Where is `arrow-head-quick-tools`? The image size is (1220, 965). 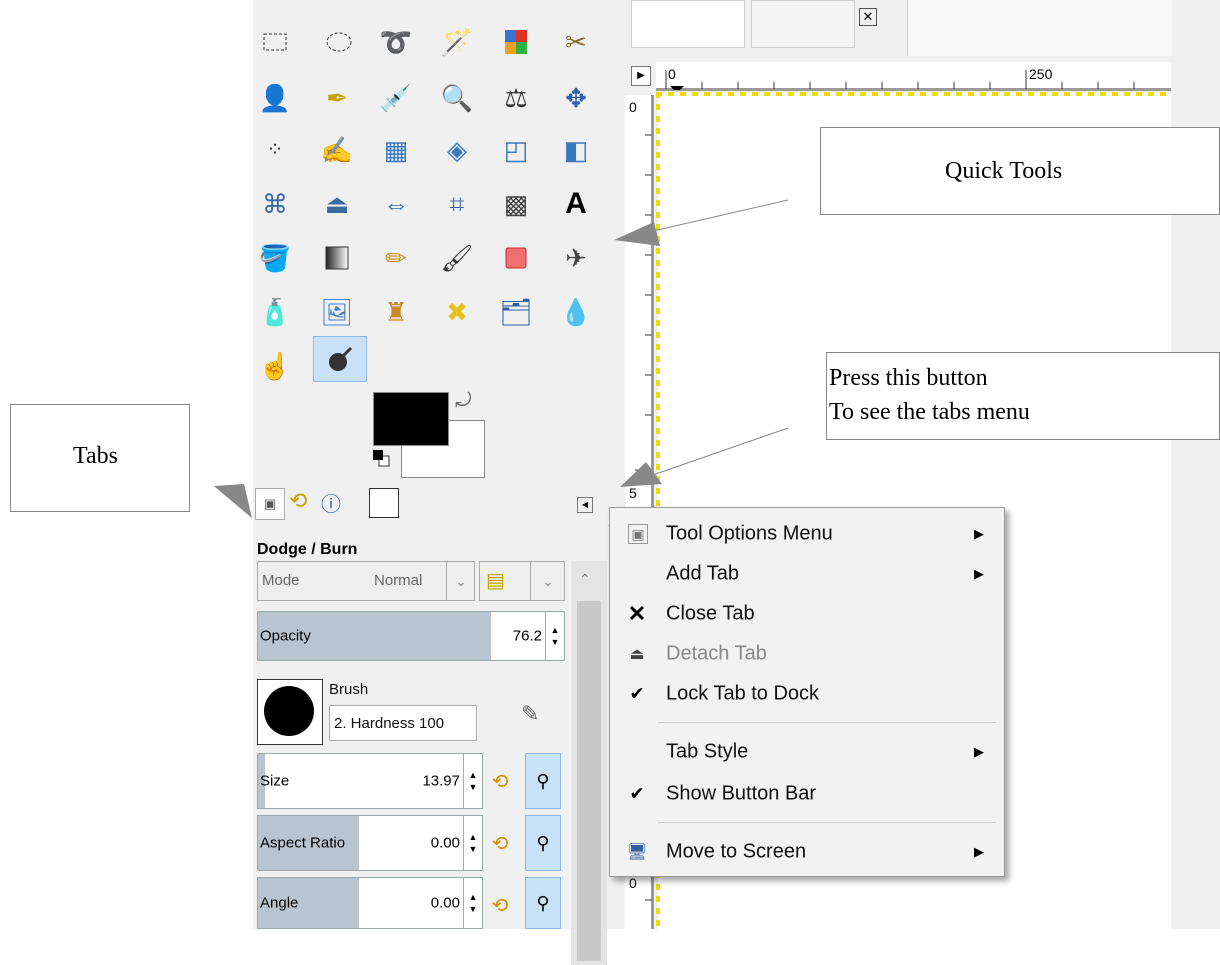 arrow-head-quick-tools is located at coordinates (637, 234).